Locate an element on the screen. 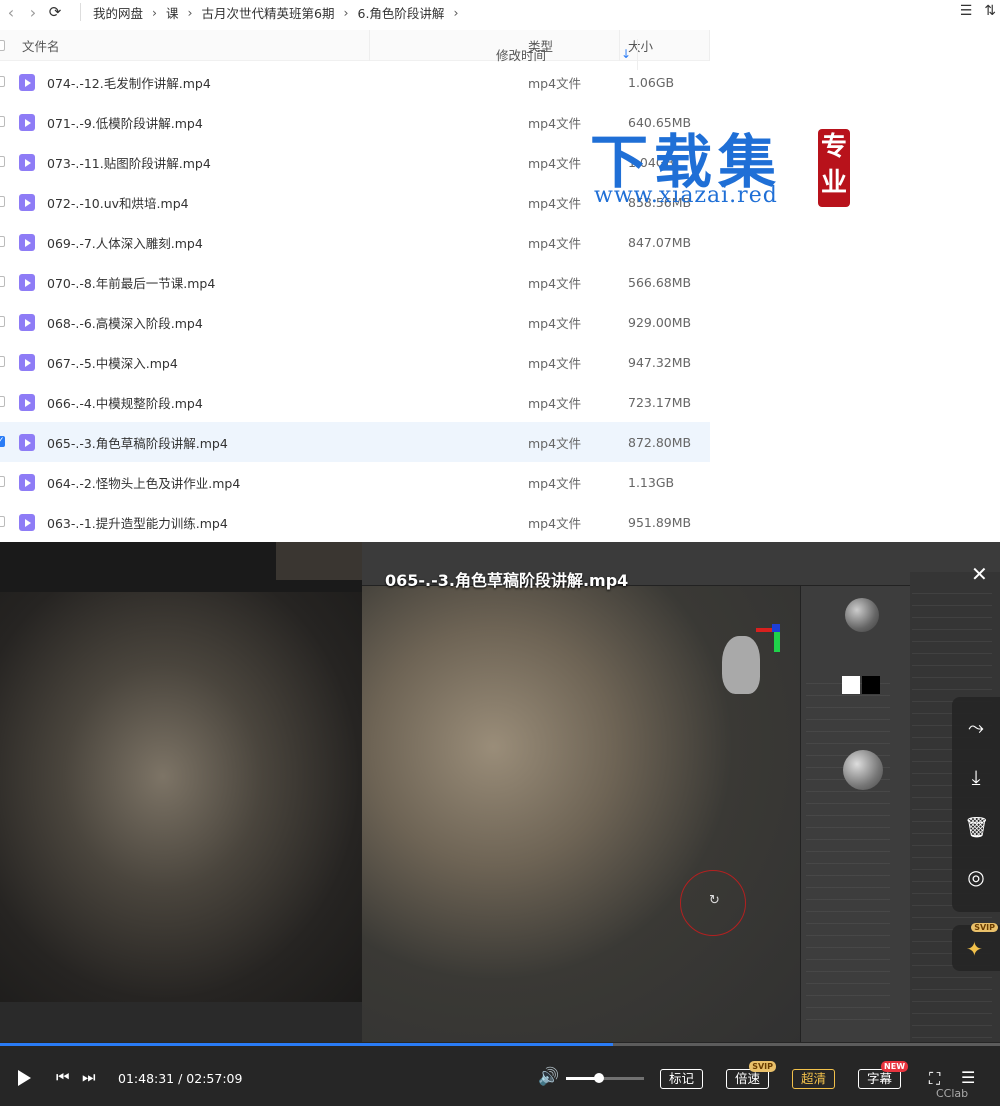 The width and height of the screenshot is (1000, 1106). speed-button: 倍速 SVIP is located at coordinates (751, 1075).